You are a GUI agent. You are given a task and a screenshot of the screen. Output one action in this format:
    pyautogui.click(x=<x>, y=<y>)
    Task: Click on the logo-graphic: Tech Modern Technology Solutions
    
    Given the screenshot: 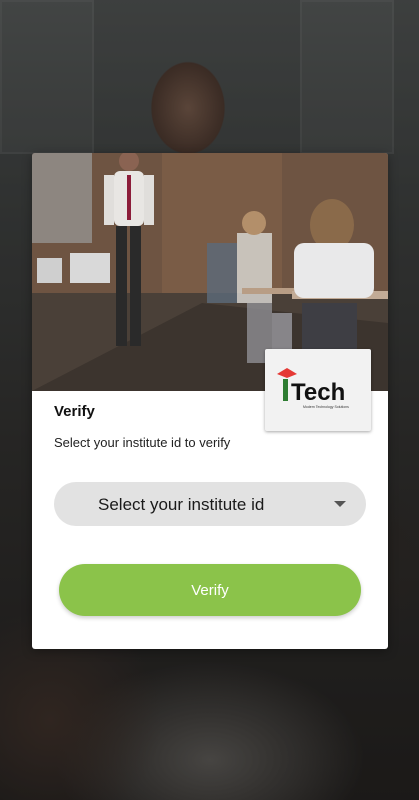 What is the action you would take?
    pyautogui.click(x=313, y=388)
    